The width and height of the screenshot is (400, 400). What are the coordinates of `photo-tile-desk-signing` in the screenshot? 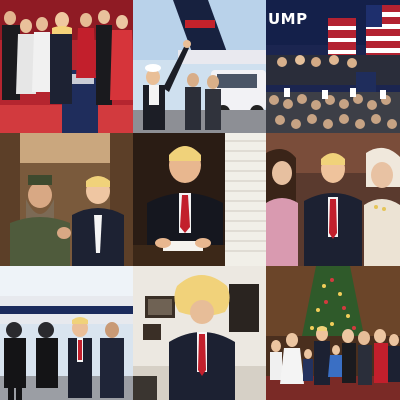 It's located at (199, 199).